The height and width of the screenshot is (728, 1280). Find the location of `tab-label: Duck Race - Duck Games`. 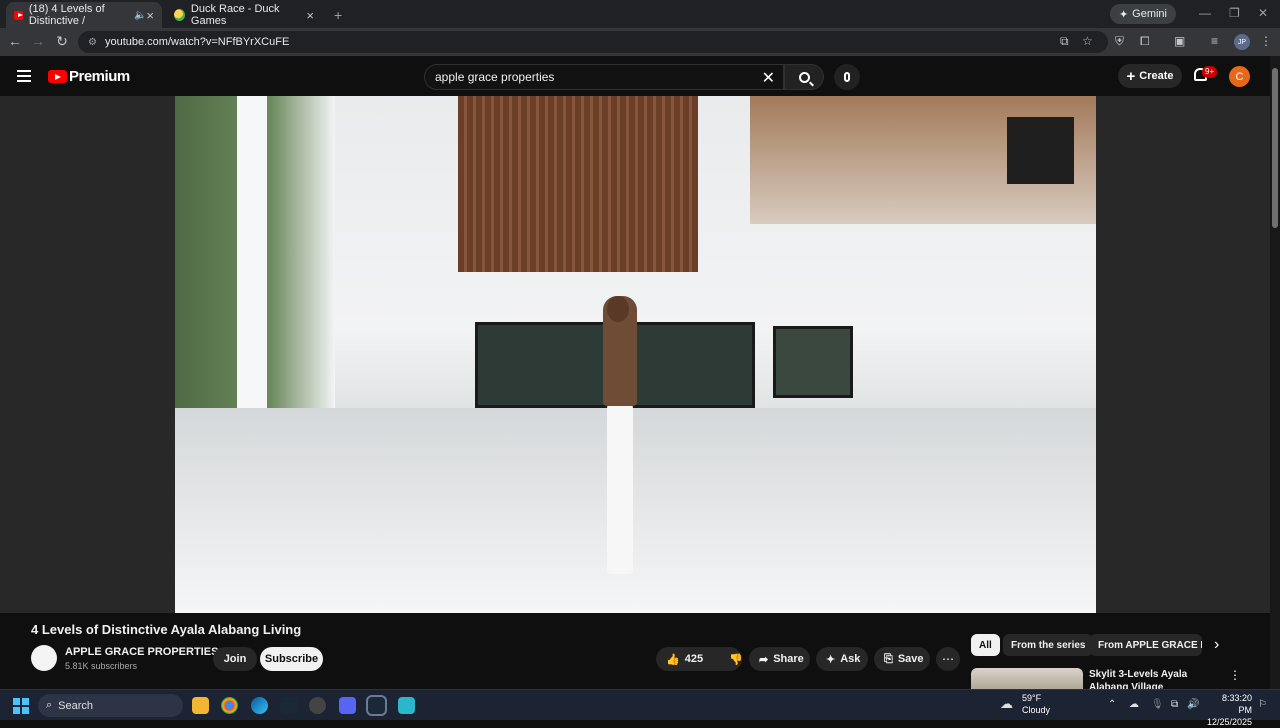

tab-label: Duck Race - Duck Games is located at coordinates (235, 15).